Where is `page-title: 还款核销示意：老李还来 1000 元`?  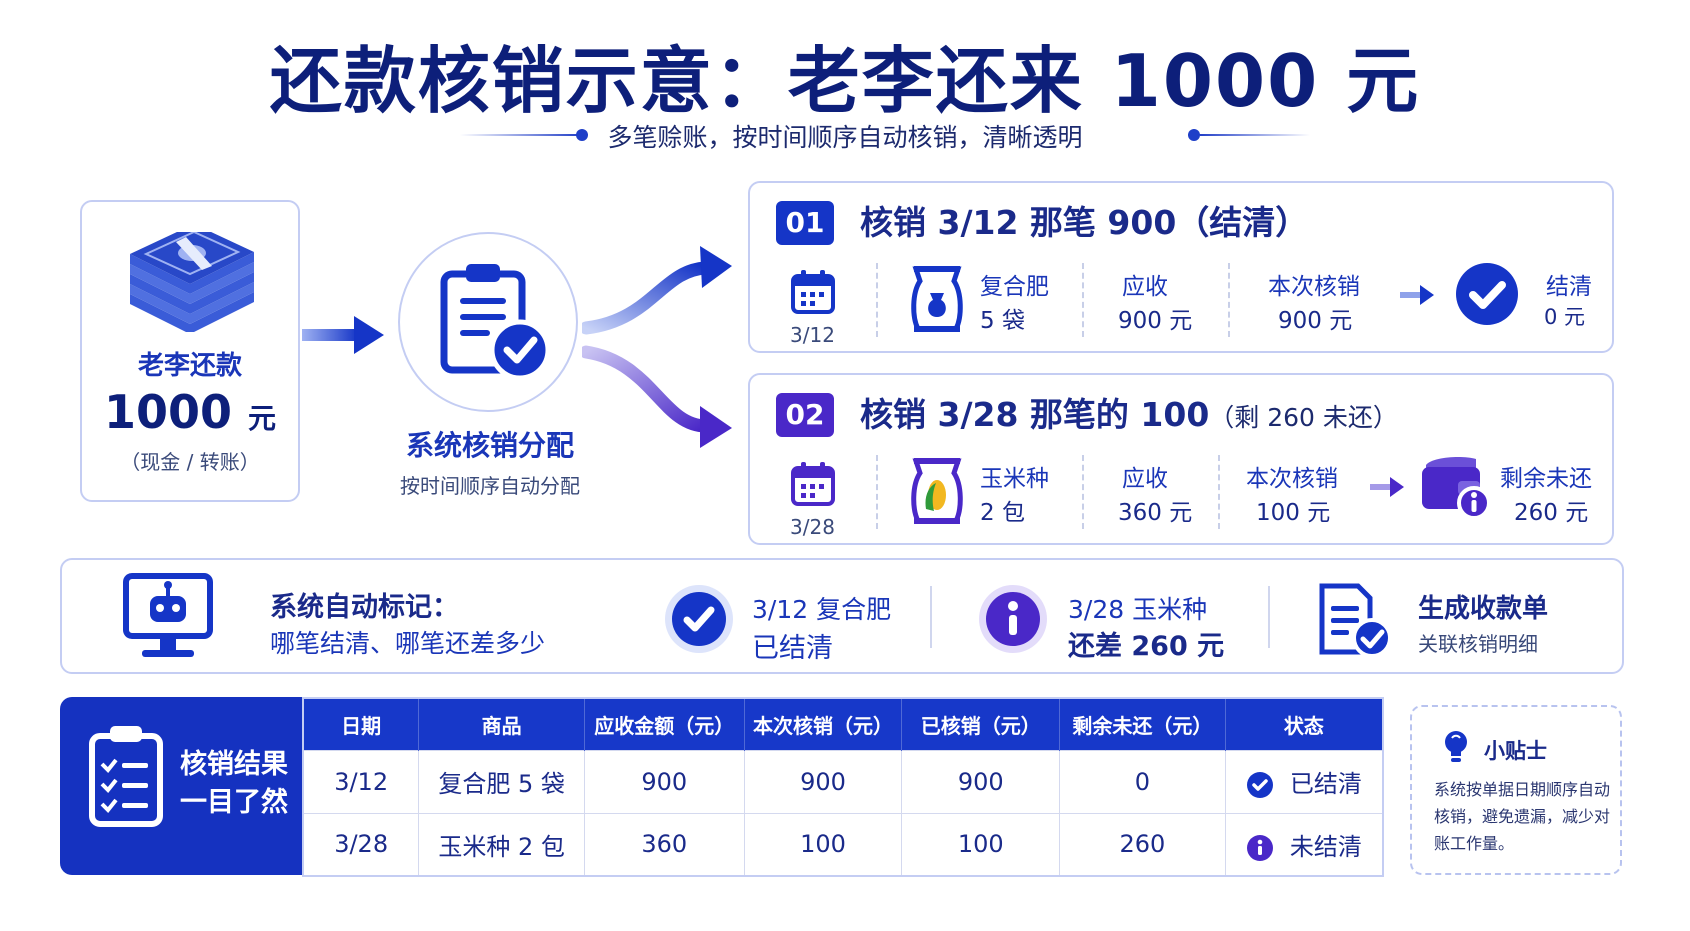 page-title: 还款核销示意：老李还来 1000 元 is located at coordinates (845, 81).